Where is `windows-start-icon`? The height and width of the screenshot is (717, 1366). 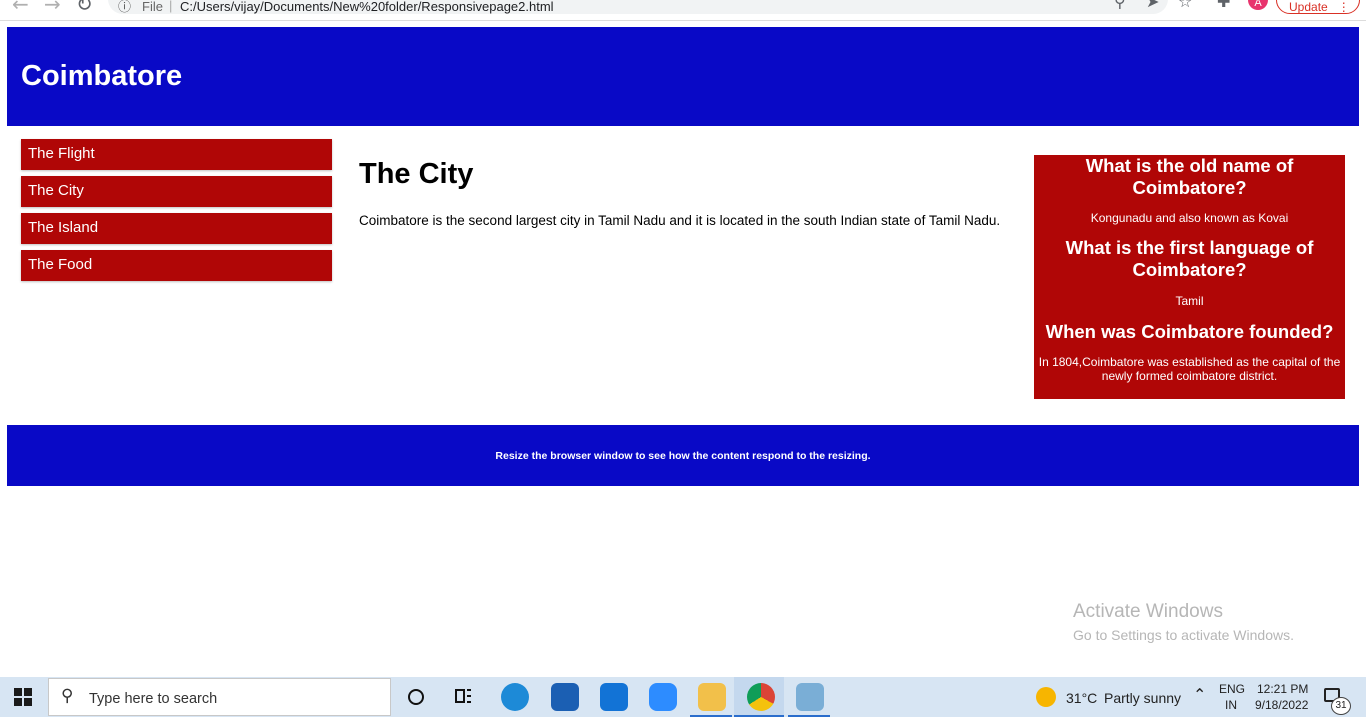 windows-start-icon is located at coordinates (23, 697).